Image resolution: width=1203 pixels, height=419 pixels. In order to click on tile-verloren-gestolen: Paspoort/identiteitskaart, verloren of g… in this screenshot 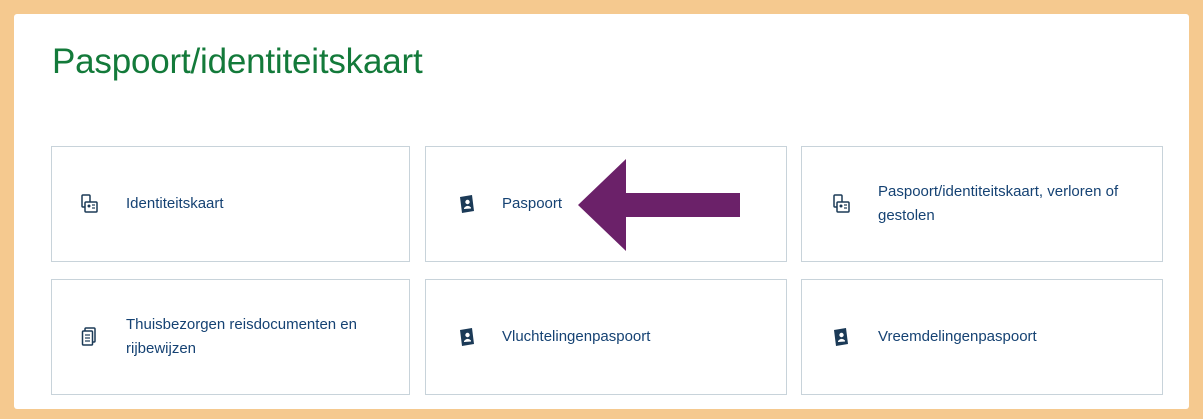, I will do `click(982, 204)`.